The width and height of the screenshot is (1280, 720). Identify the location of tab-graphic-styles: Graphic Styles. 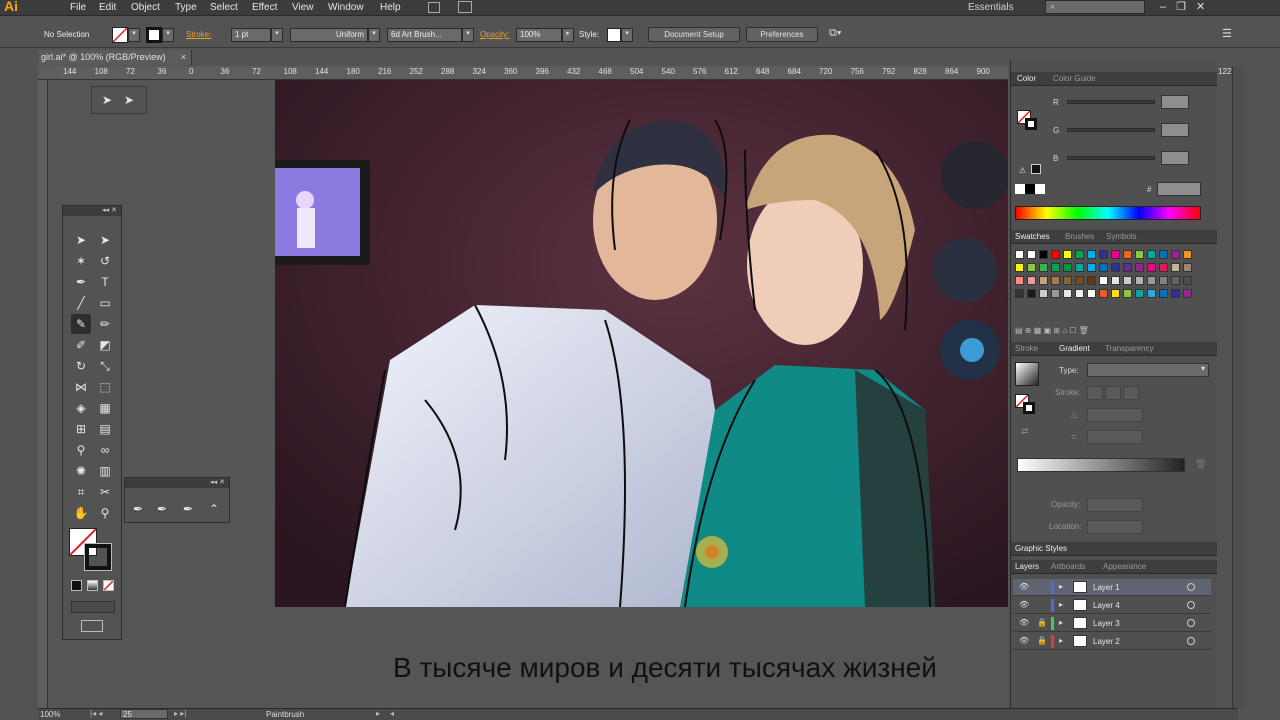
(1041, 548).